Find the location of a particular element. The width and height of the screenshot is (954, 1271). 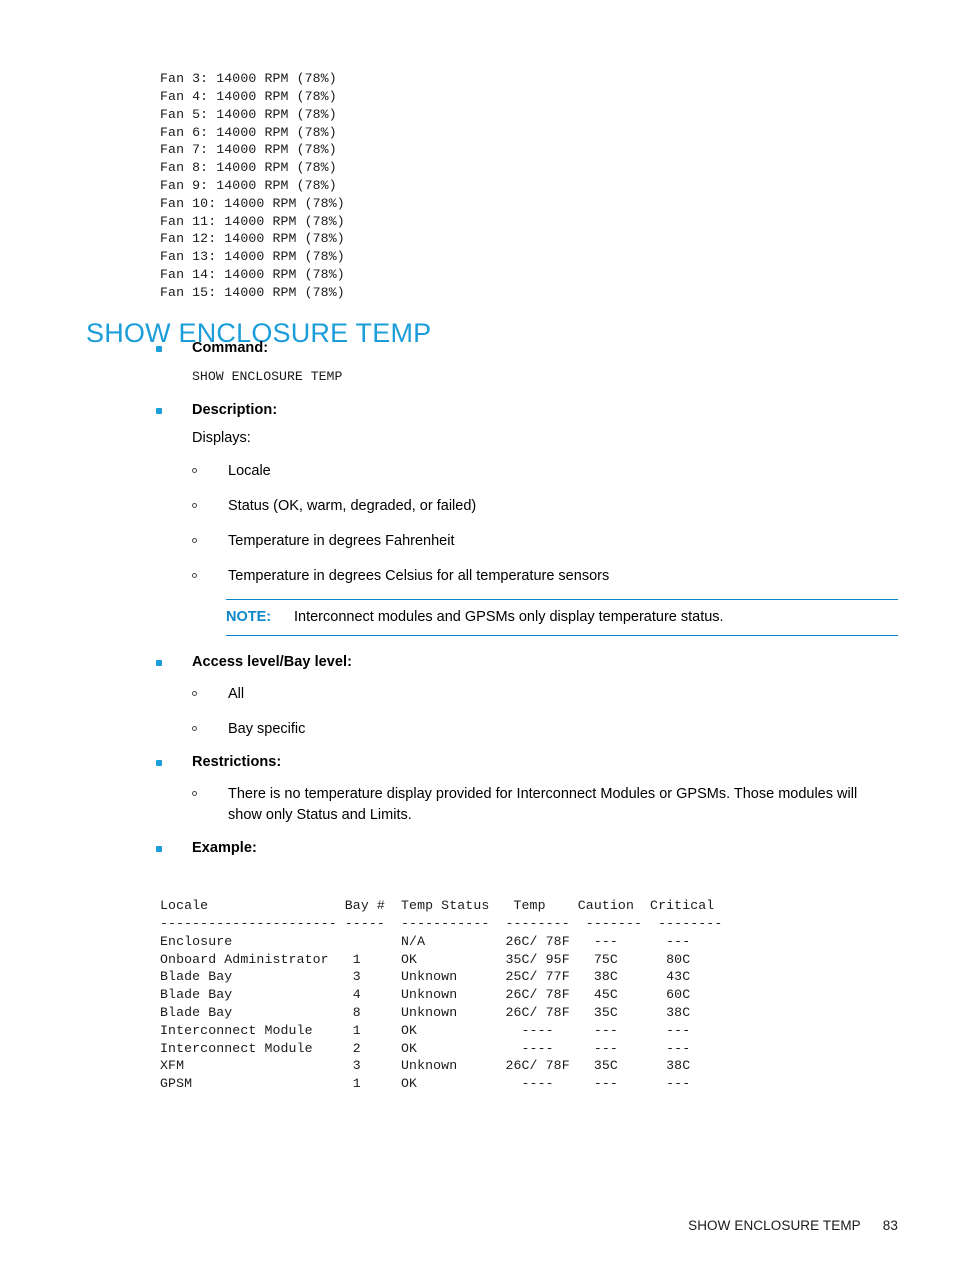

access-level-label: Access level/Bay level: is located at coordinates (272, 662).